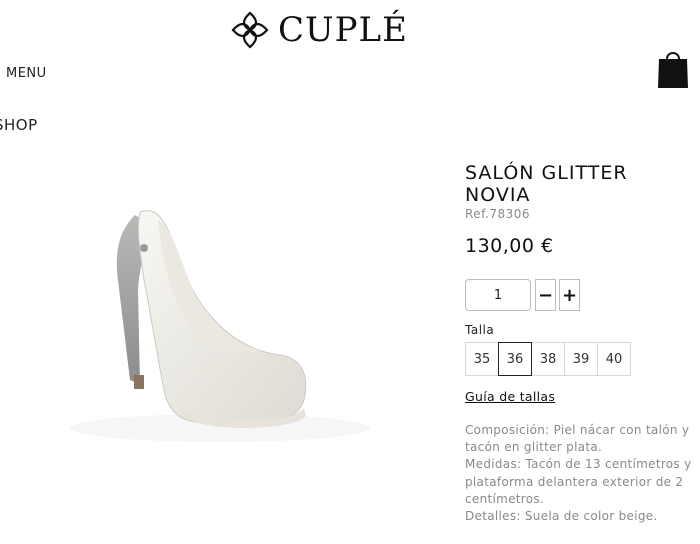 The width and height of the screenshot is (700, 544). I want to click on size-guide-link: Guía de tallas, so click(510, 396).